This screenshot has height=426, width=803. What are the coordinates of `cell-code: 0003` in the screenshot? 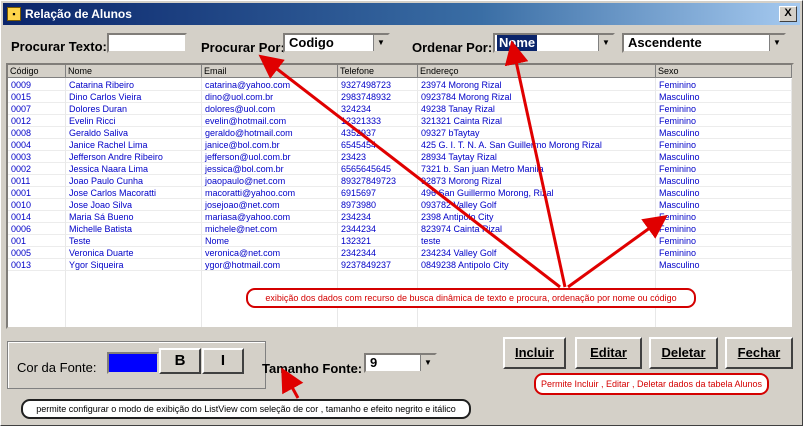 It's located at (37, 157).